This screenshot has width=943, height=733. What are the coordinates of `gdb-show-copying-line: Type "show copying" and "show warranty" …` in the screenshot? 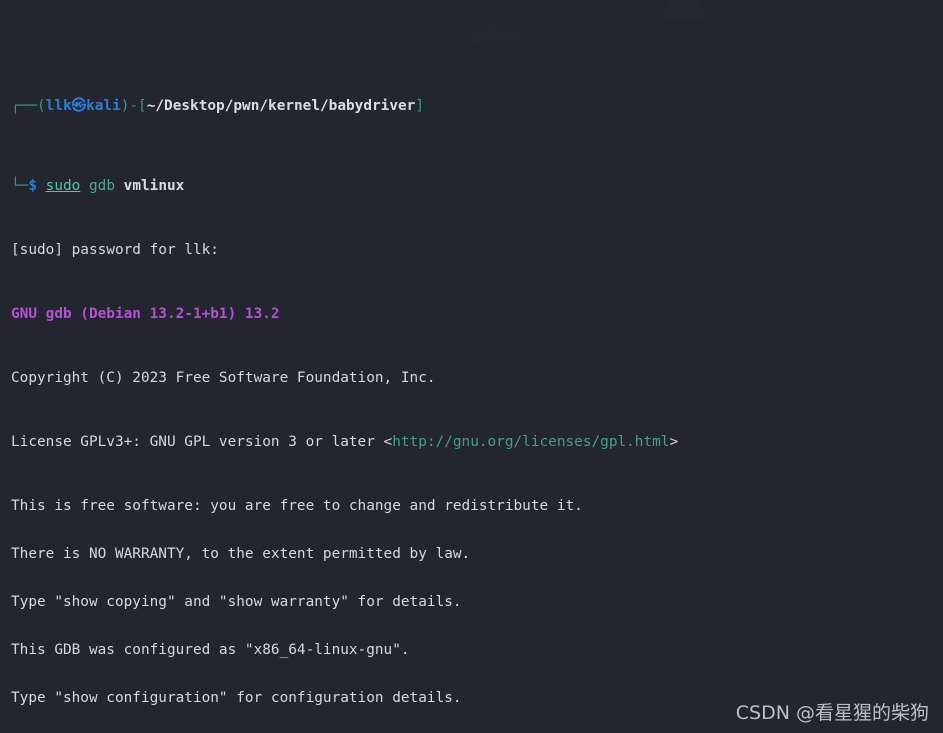 It's located at (236, 602).